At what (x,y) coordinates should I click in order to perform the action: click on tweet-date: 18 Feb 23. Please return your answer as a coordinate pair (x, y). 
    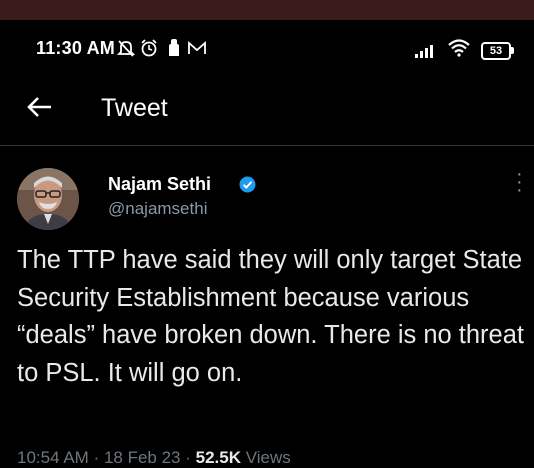
    Looking at the image, I should click on (142, 457).